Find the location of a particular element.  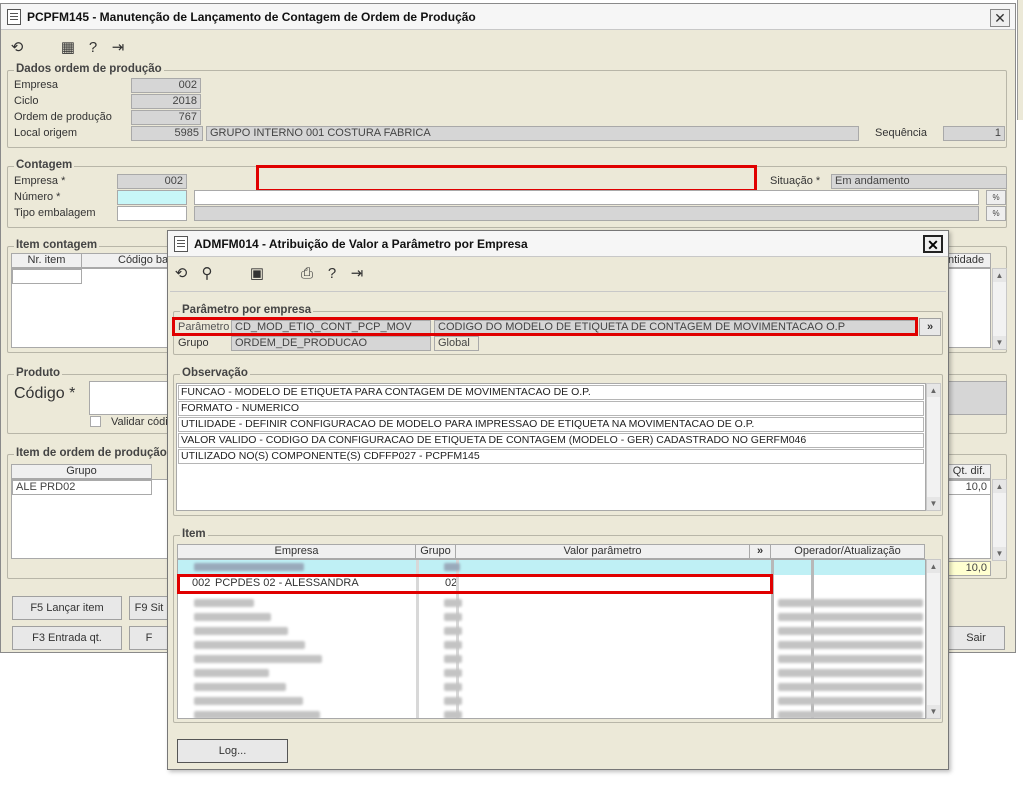

item-ordem-total: 10,0 is located at coordinates (969, 568).